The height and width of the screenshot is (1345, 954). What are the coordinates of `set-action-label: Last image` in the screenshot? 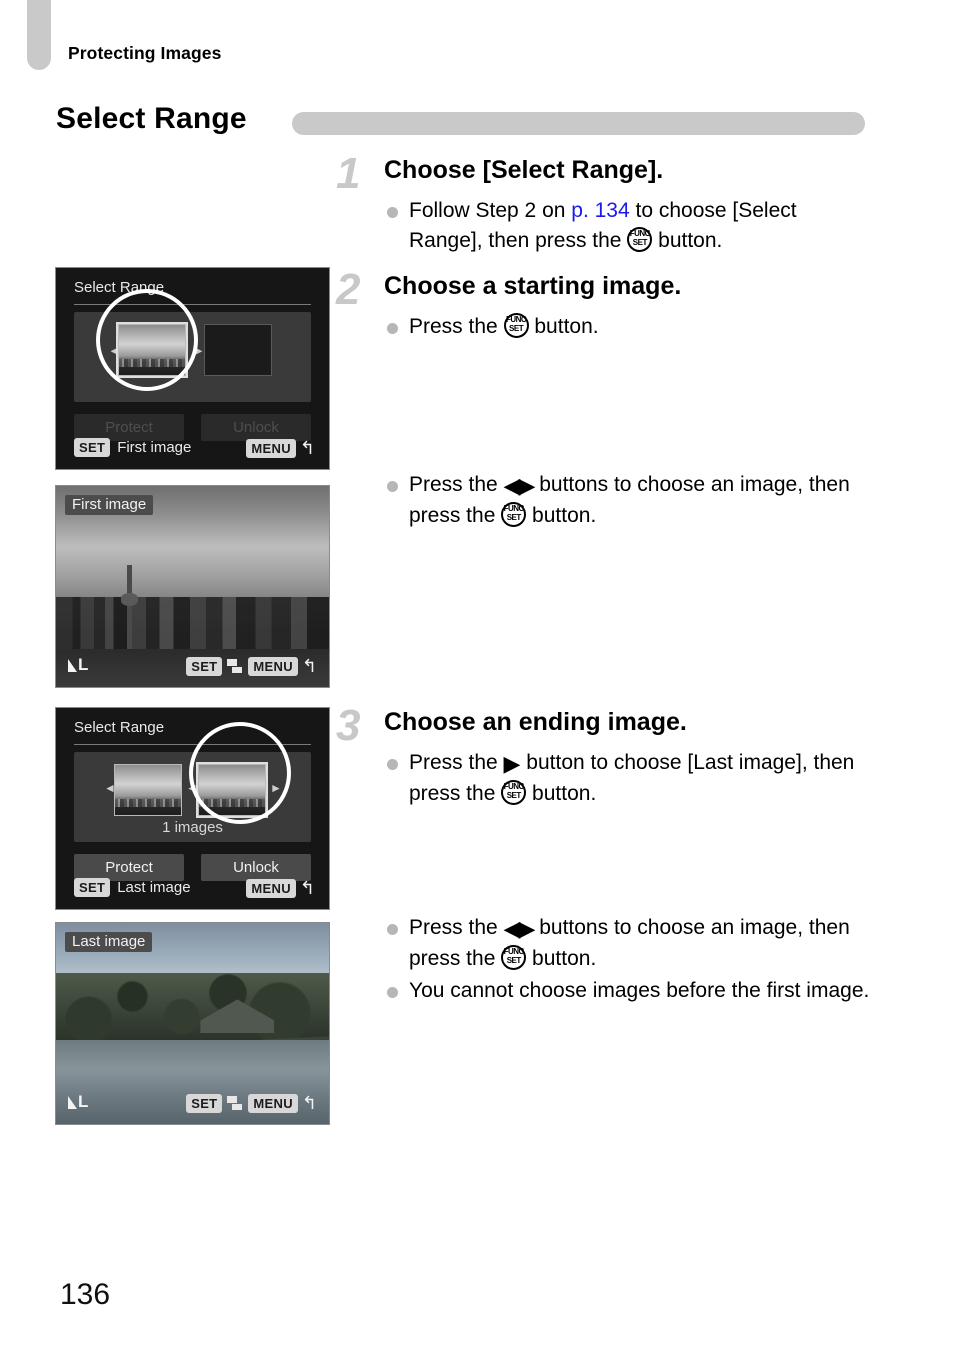 It's located at (154, 887).